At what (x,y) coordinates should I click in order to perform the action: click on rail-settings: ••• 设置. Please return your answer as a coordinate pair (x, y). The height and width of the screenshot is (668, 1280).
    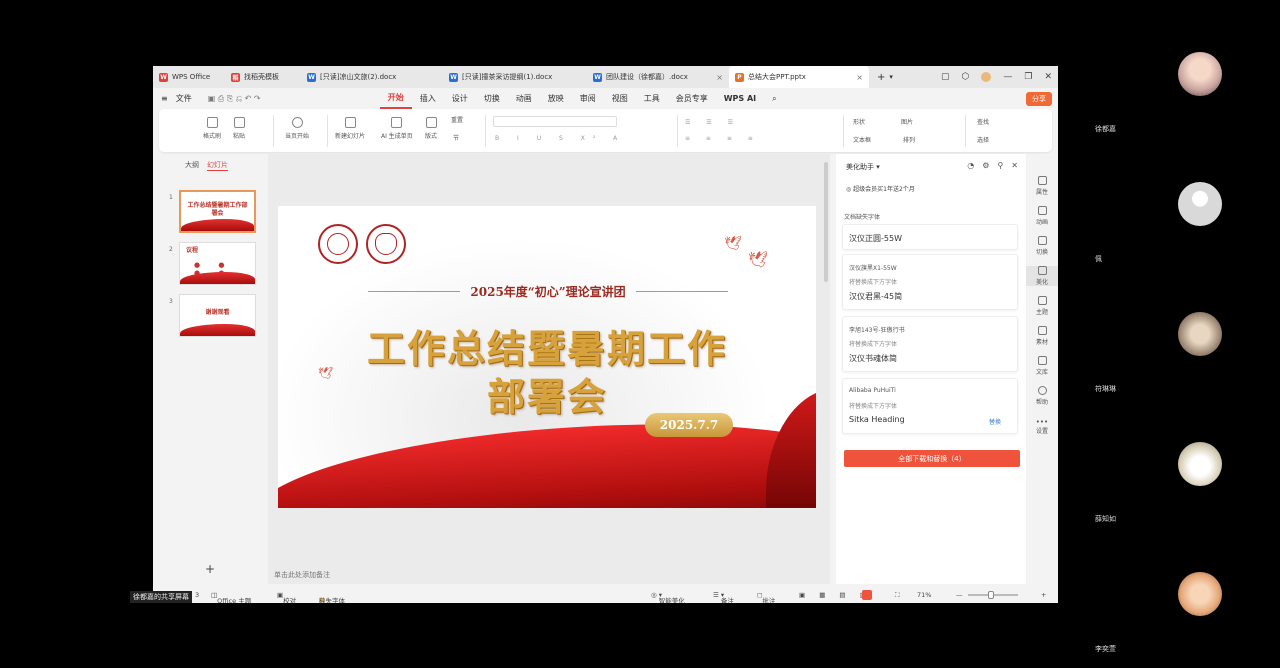
    Looking at the image, I should click on (1042, 426).